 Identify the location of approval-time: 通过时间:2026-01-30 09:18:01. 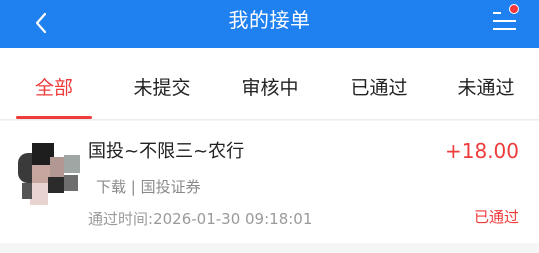
(200, 218).